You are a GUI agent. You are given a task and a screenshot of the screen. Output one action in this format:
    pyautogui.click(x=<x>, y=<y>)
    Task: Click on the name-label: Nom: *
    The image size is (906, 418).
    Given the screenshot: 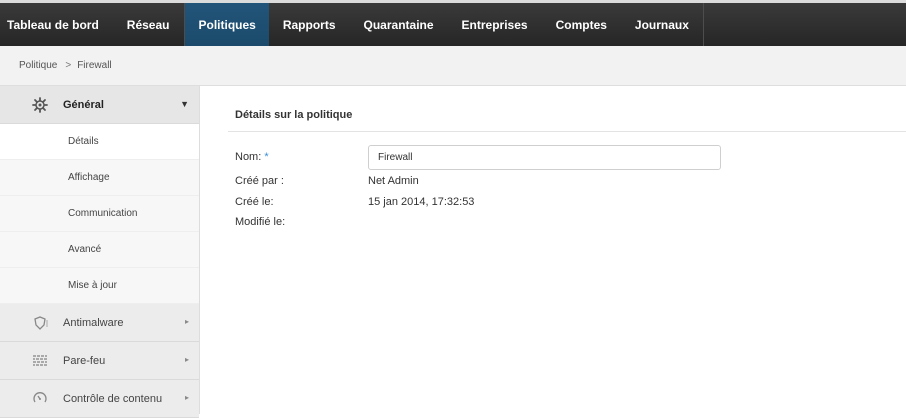 What is the action you would take?
    pyautogui.click(x=252, y=157)
    